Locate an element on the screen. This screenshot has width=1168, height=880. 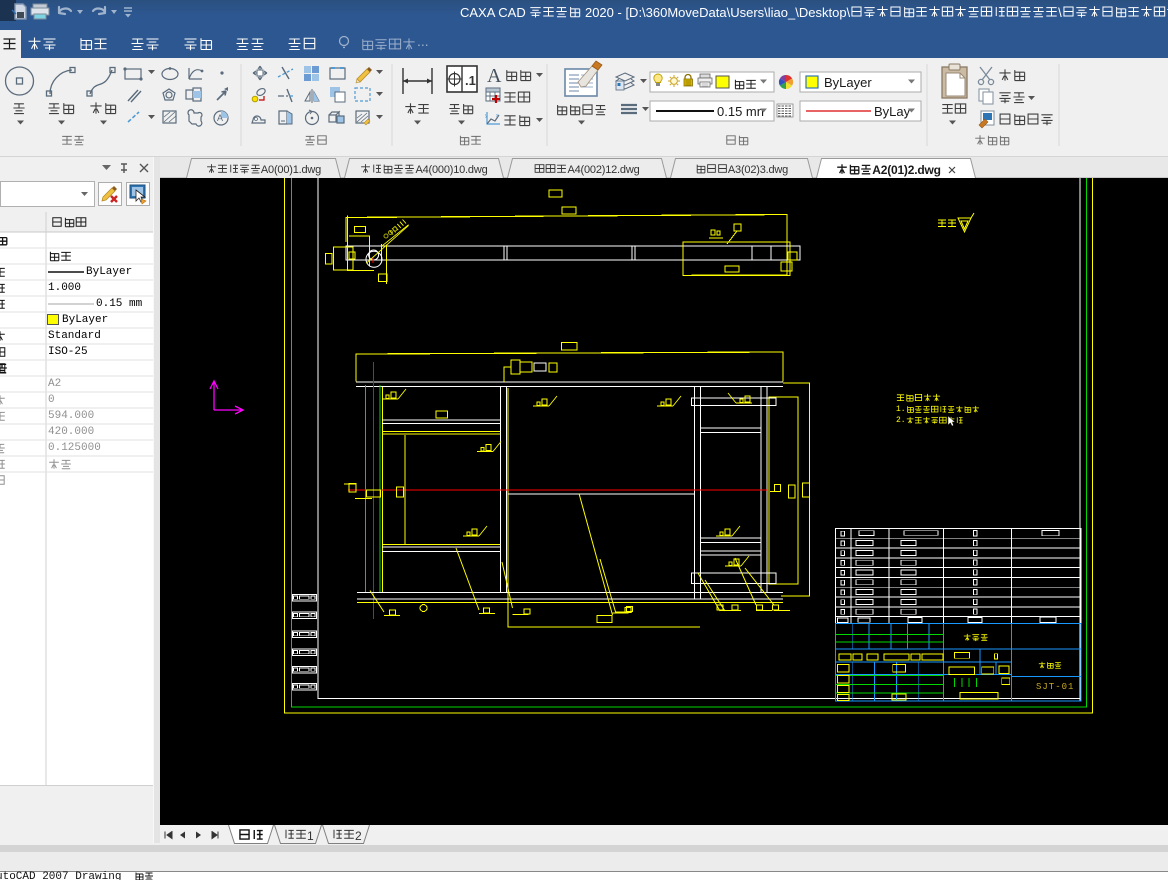
svg-text: ByLay is located at coordinates (892, 111).